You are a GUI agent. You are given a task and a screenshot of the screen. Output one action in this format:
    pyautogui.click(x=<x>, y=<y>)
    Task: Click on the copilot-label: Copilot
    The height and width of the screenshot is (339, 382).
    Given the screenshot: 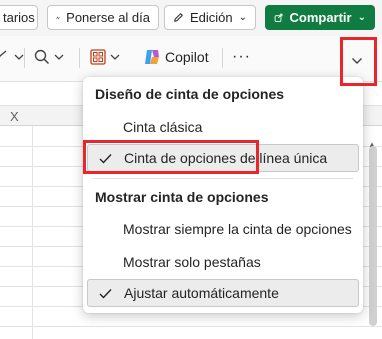 What is the action you would take?
    pyautogui.click(x=187, y=57)
    